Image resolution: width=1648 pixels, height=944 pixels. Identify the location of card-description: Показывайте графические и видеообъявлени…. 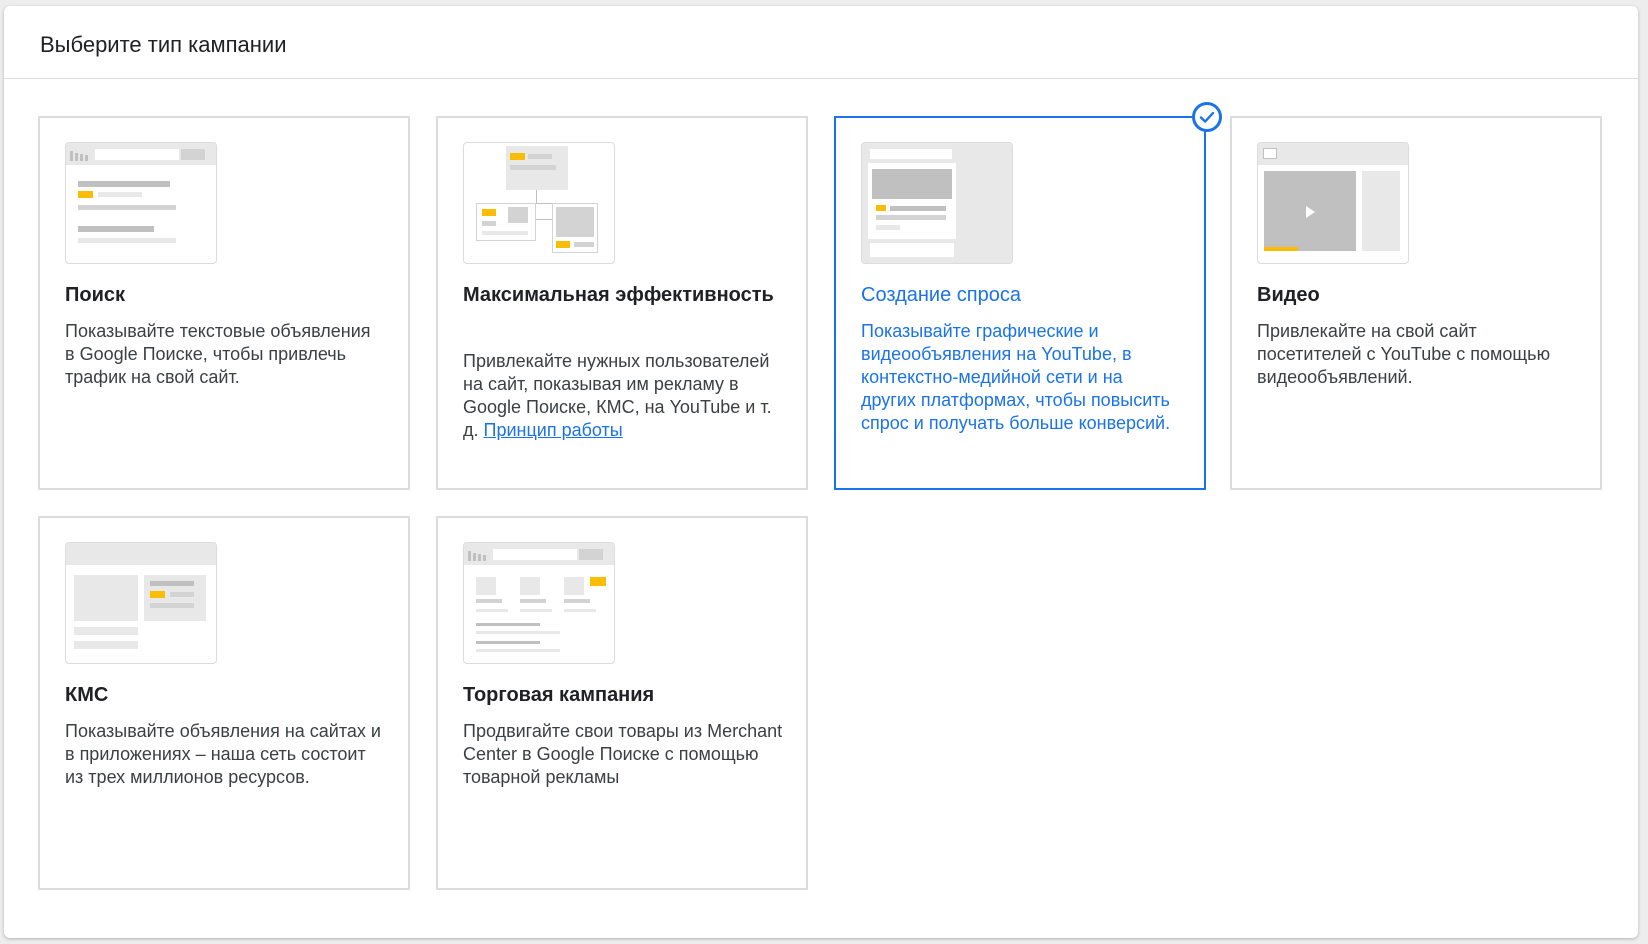
(1016, 377).